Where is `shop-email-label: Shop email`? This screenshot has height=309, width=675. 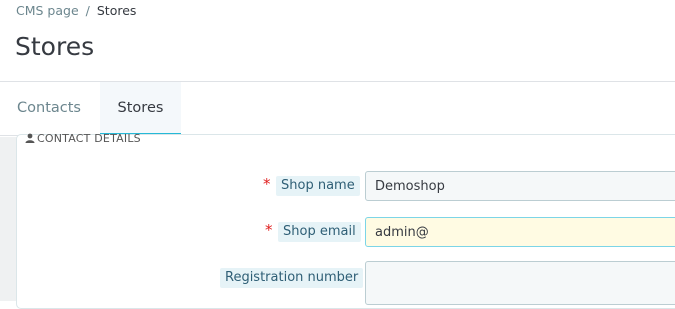 shop-email-label: Shop email is located at coordinates (319, 232).